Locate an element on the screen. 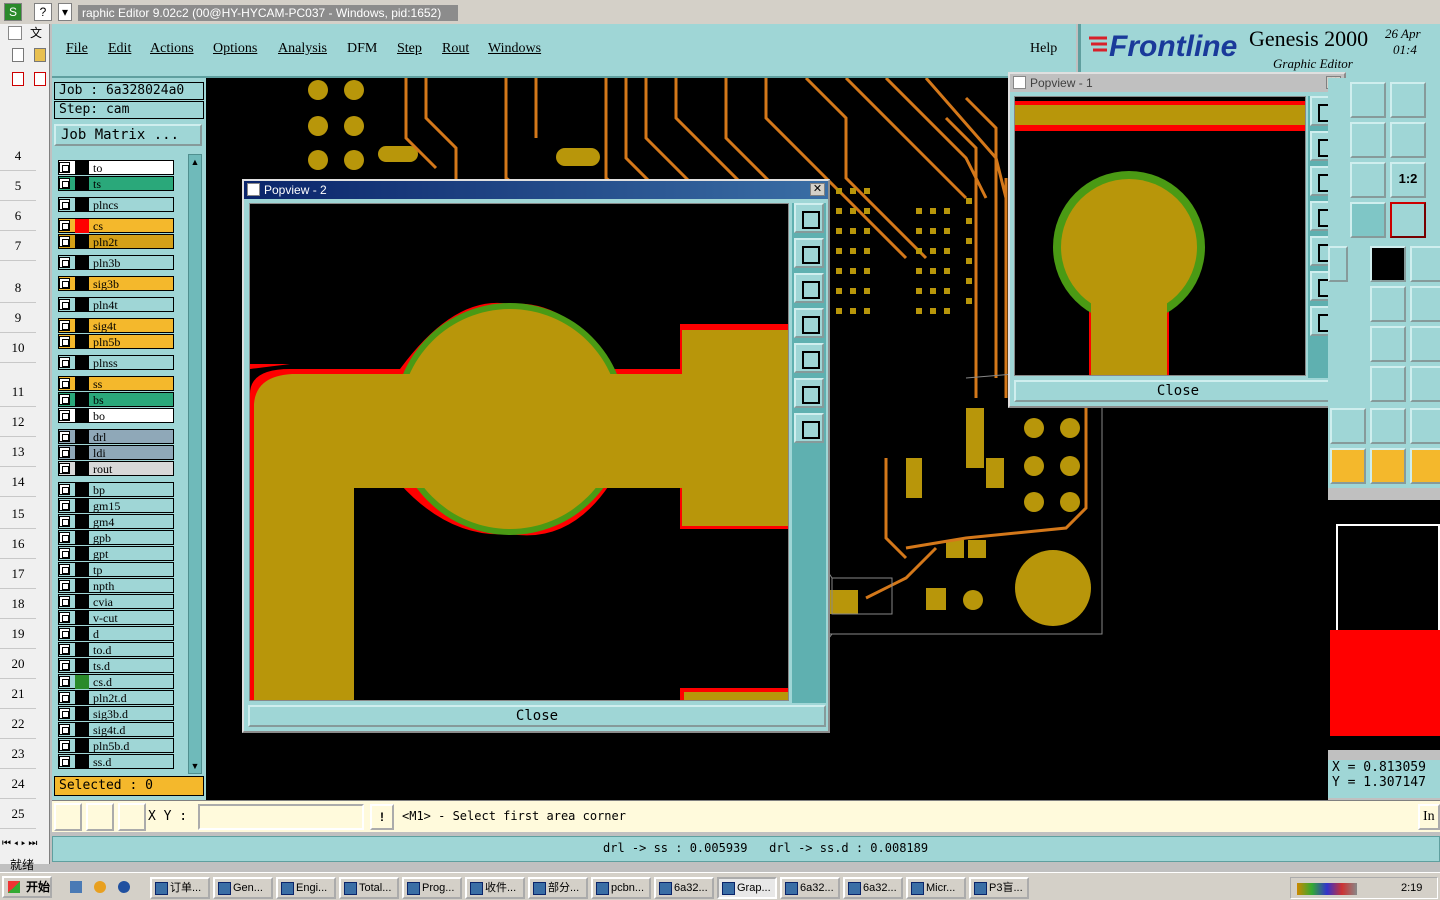 This screenshot has height=900, width=1440. popview-2-pan-left-icon is located at coordinates (809, 323).